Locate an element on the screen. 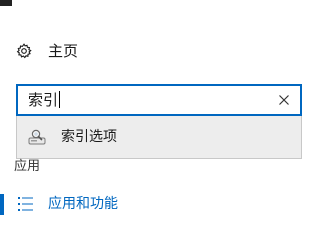 Image resolution: width=334 pixels, height=240 pixels. search-input-value: 索引 is located at coordinates (152, 100).